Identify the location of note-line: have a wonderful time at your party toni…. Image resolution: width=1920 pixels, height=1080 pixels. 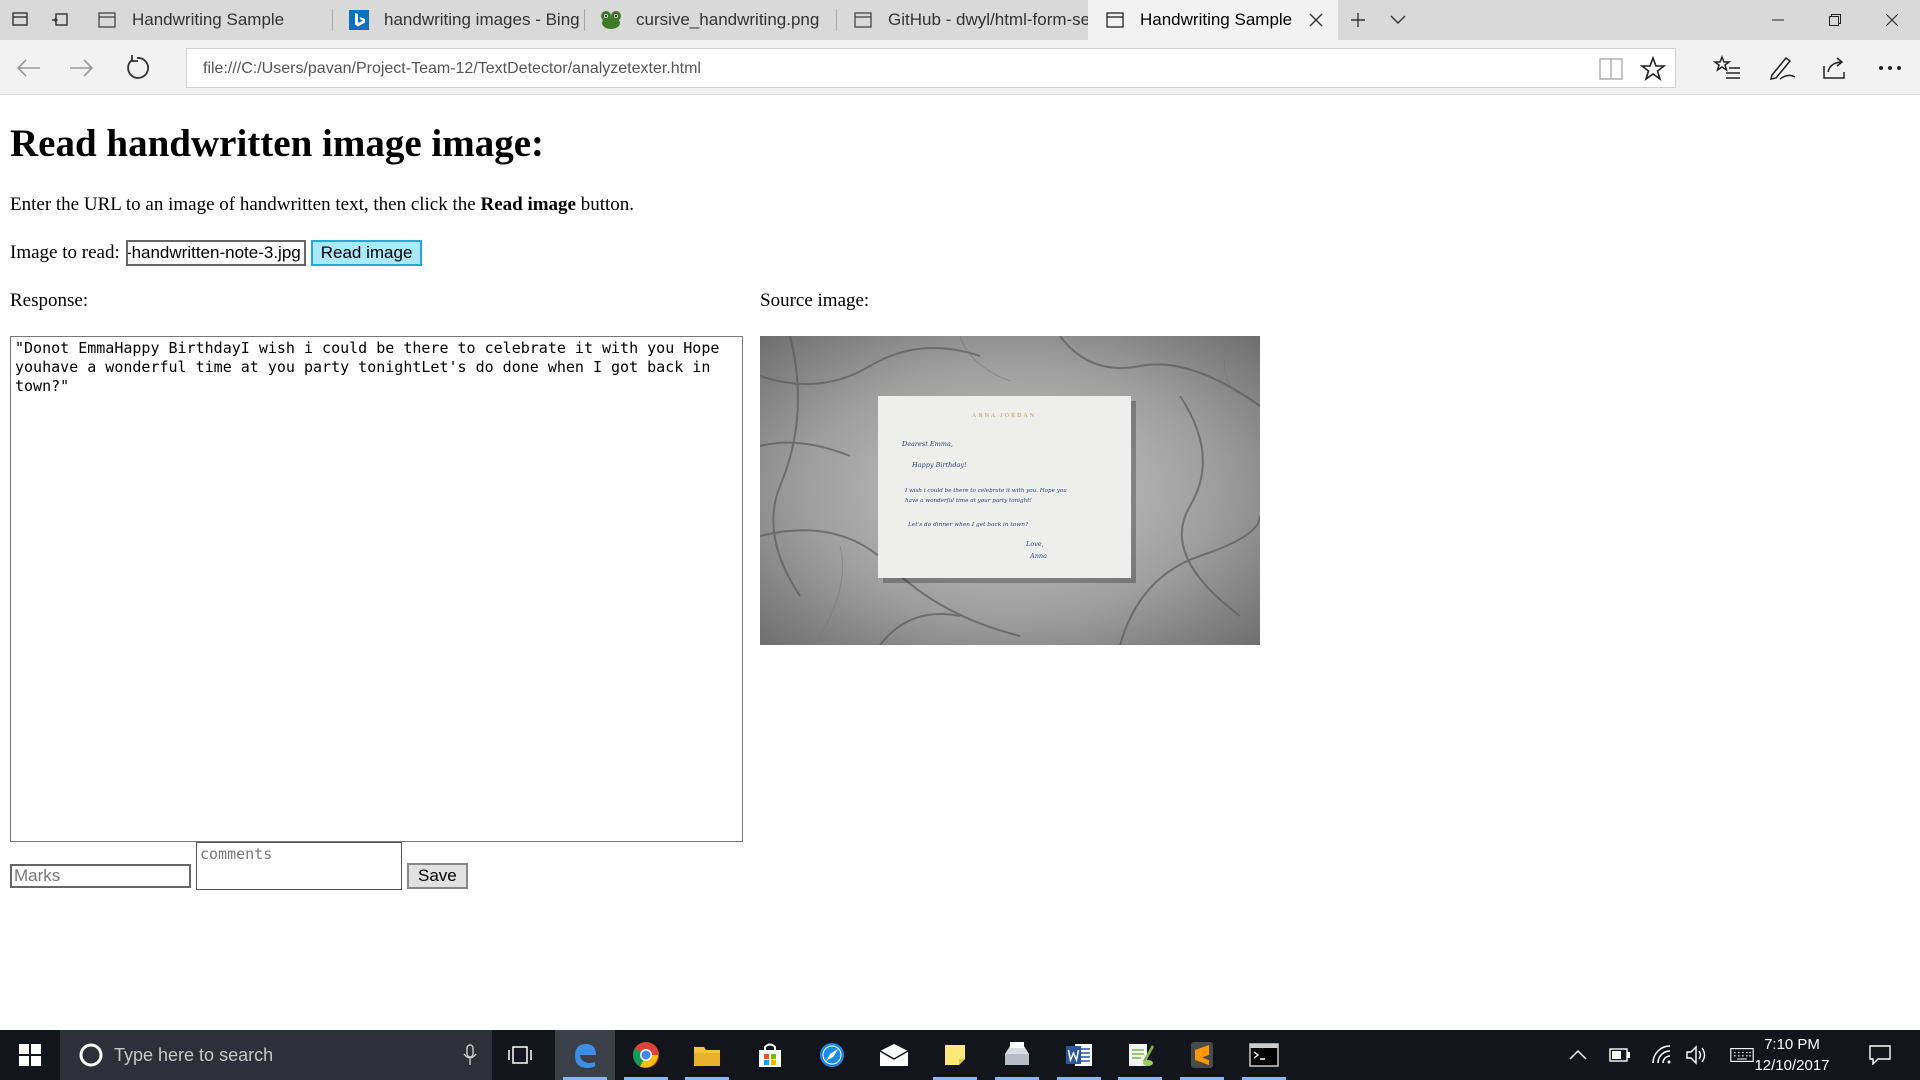
(968, 501).